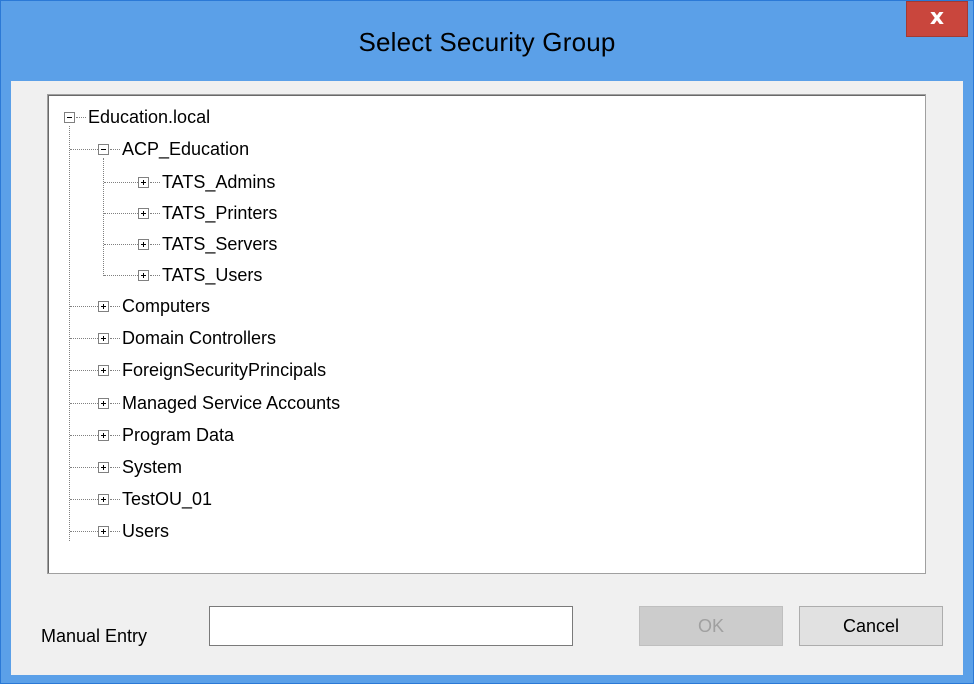 The height and width of the screenshot is (684, 974). I want to click on tree-node-managed-service-accounts: Managed Service Accounts, so click(248, 403).